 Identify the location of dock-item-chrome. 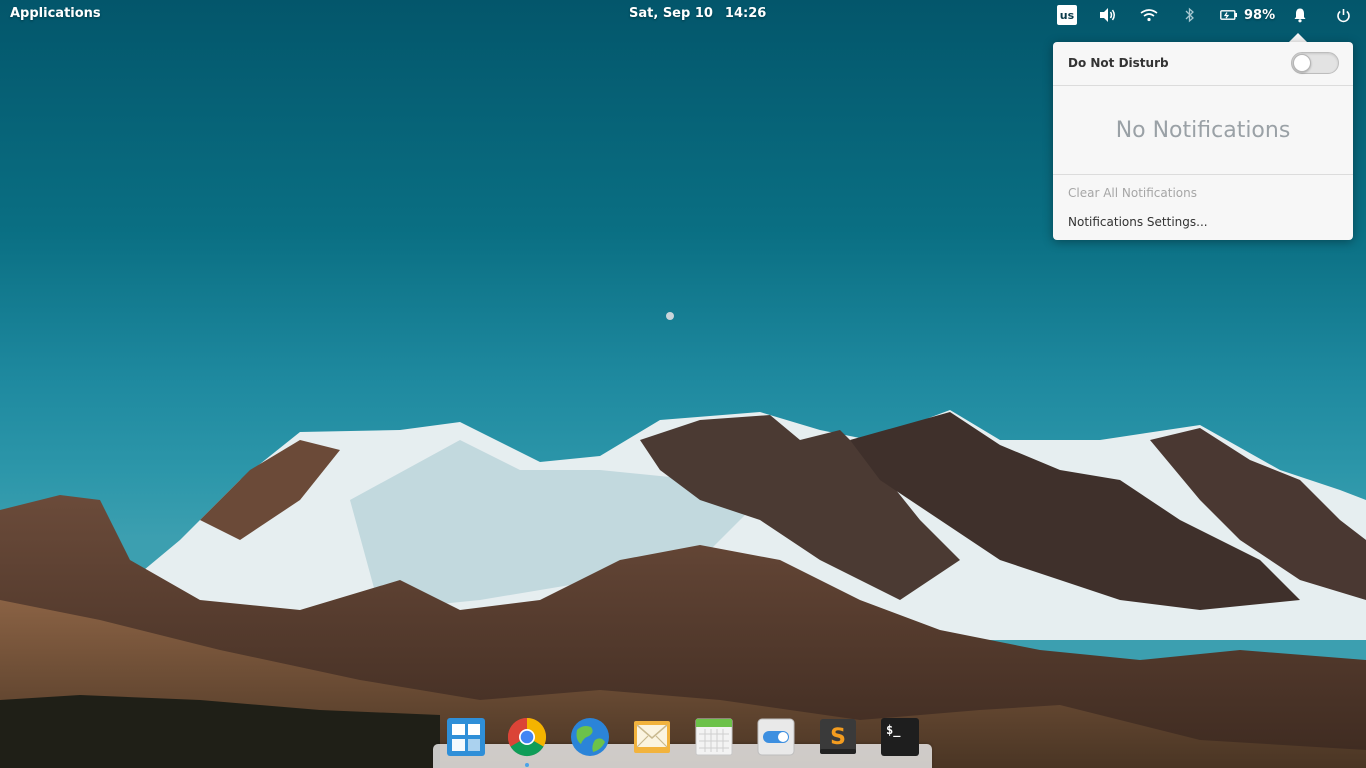
(527, 737).